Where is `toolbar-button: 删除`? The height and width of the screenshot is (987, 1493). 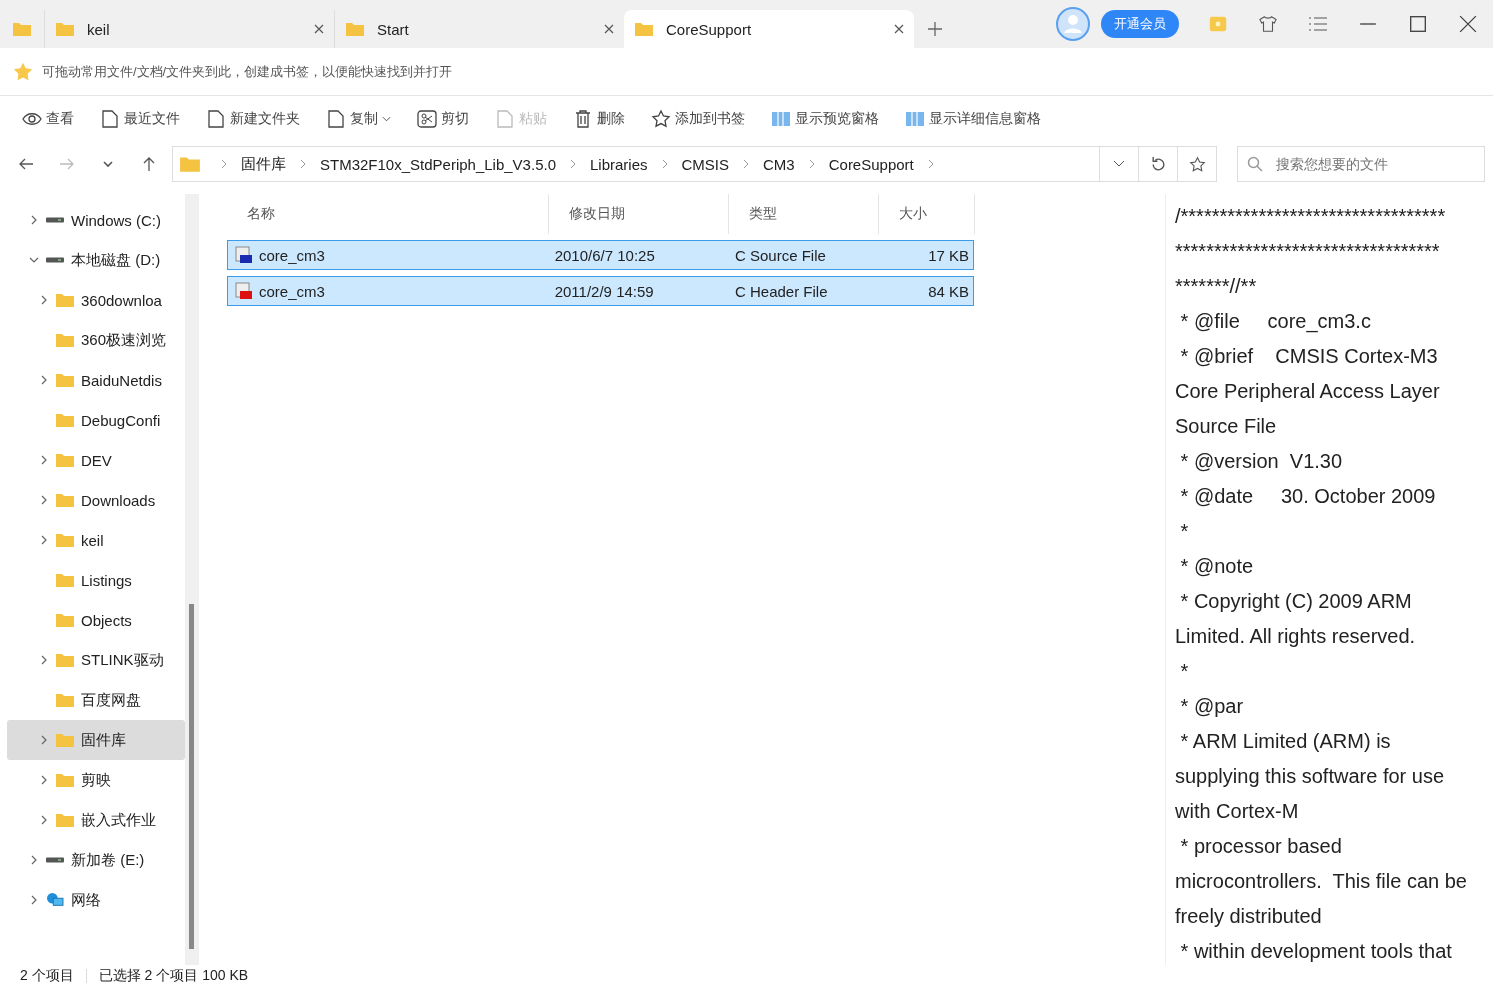
toolbar-button: 删除 is located at coordinates (599, 119).